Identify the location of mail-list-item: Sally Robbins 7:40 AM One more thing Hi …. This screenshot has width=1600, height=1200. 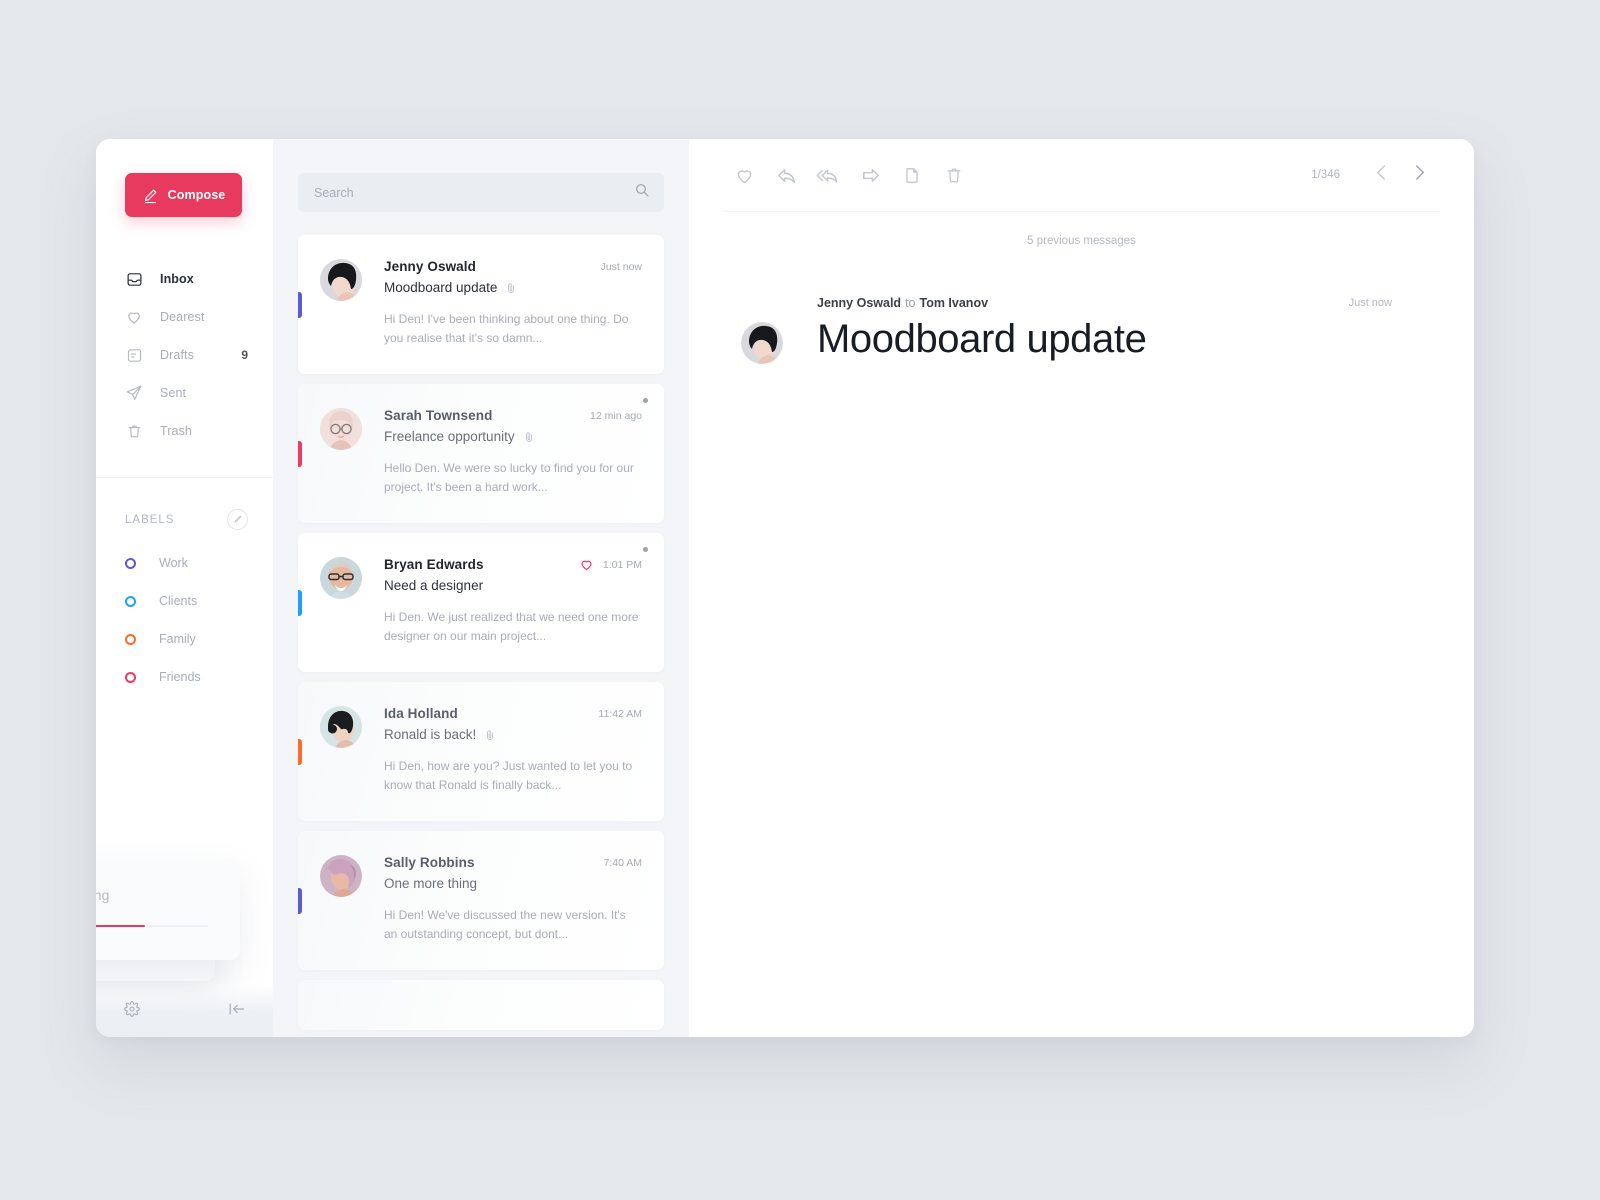
(481, 900).